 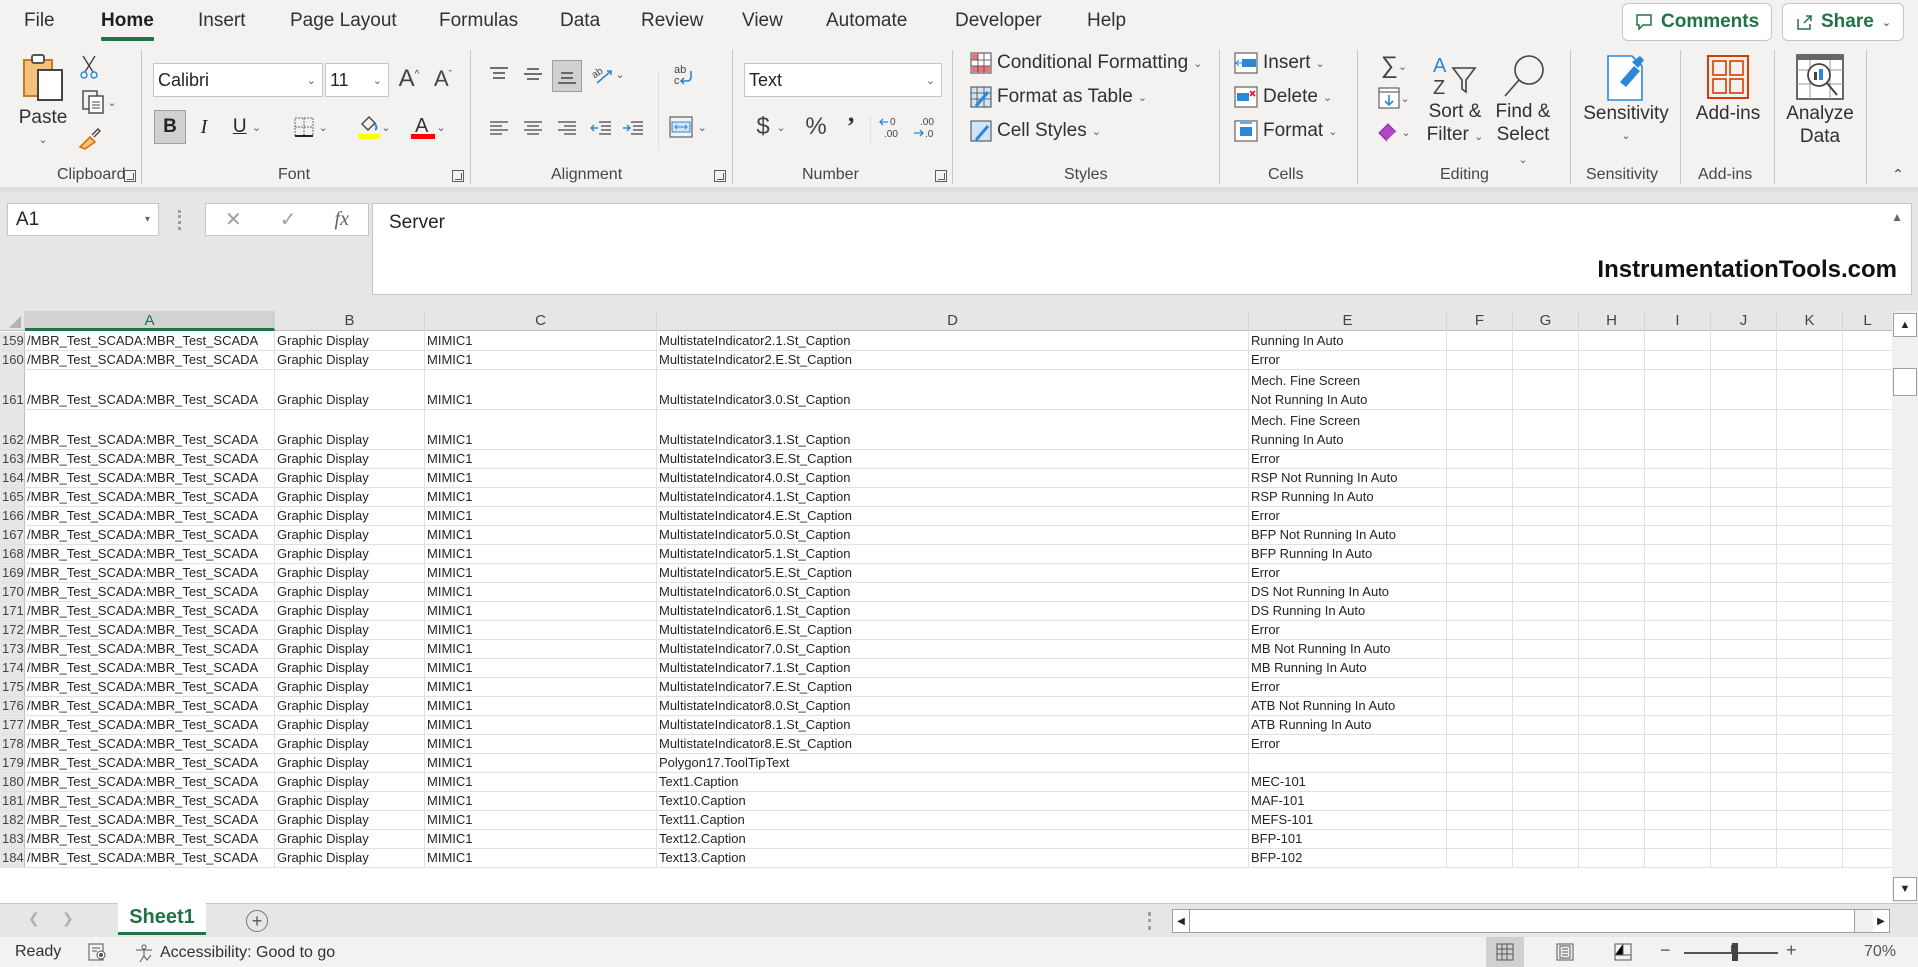 What do you see at coordinates (350, 360) in the screenshot?
I see `cell-b160: Graphic Display` at bounding box center [350, 360].